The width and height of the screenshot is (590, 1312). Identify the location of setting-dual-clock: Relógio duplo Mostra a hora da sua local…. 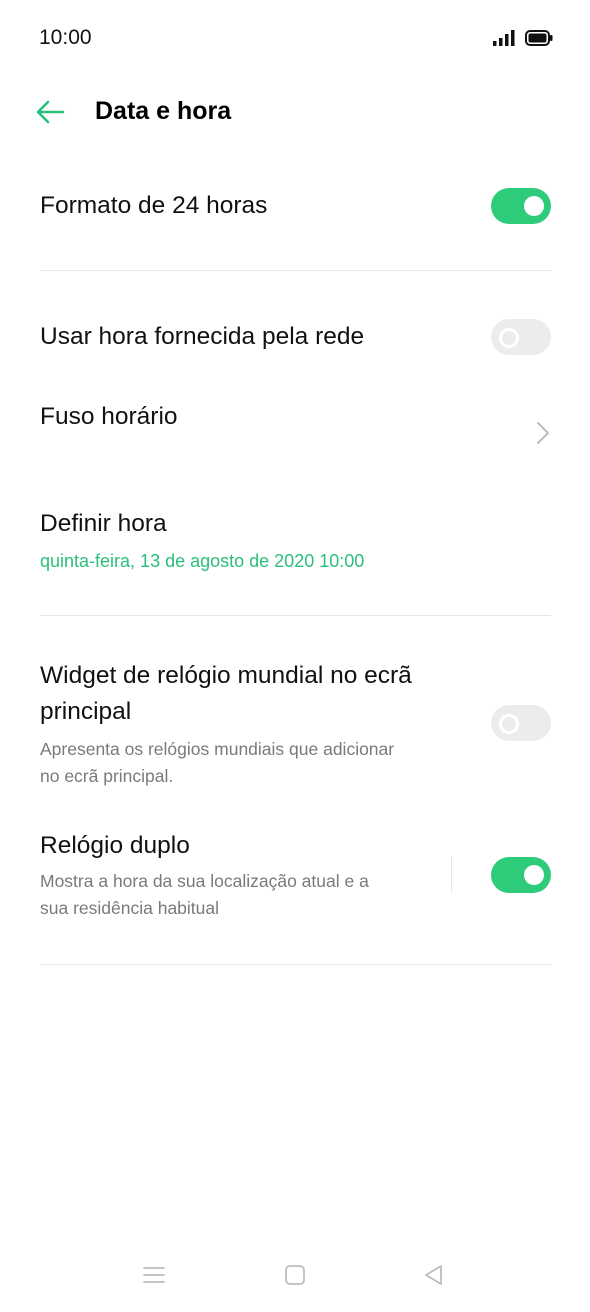
(240, 875).